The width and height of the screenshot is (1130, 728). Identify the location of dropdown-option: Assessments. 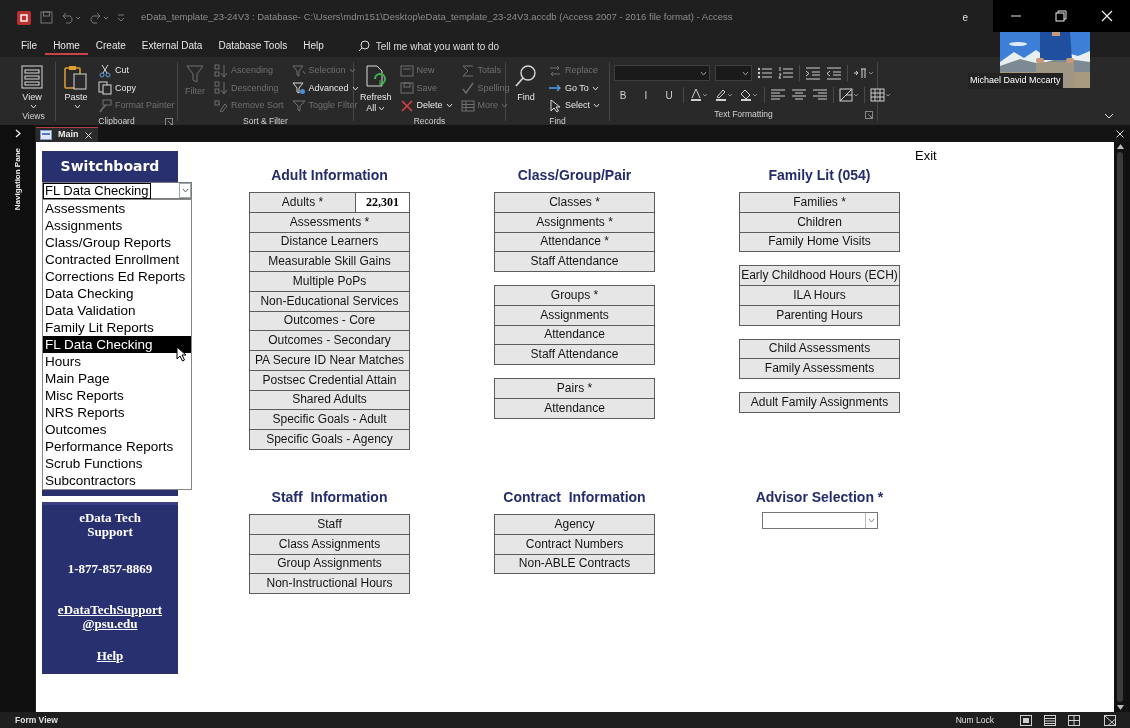
(117, 208).